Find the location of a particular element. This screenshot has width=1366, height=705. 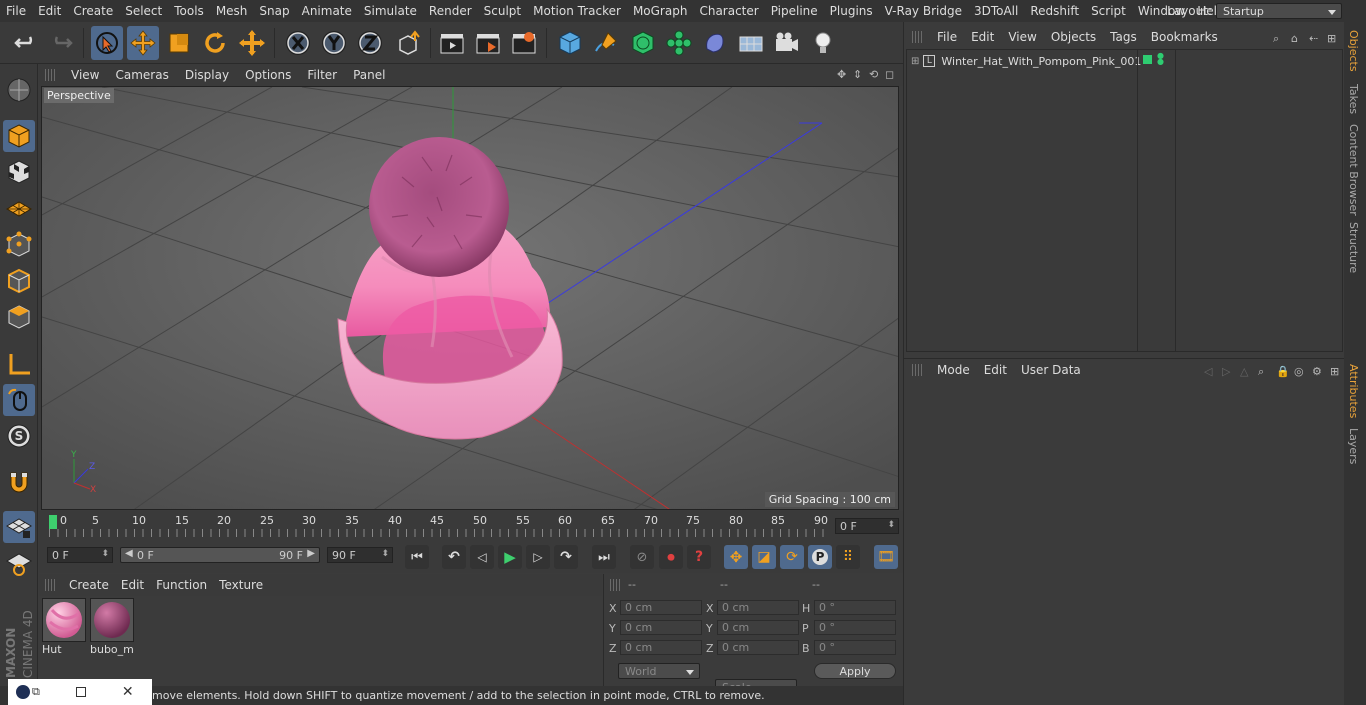

next-key-button: ↷ is located at coordinates (566, 557).